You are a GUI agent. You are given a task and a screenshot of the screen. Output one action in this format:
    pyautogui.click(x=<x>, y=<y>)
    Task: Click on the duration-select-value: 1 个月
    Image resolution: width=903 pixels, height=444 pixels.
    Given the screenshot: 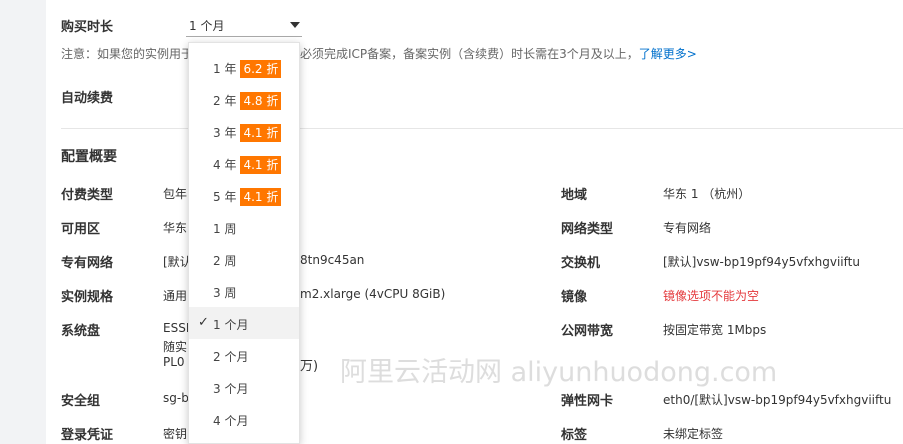 What is the action you would take?
    pyautogui.click(x=207, y=26)
    